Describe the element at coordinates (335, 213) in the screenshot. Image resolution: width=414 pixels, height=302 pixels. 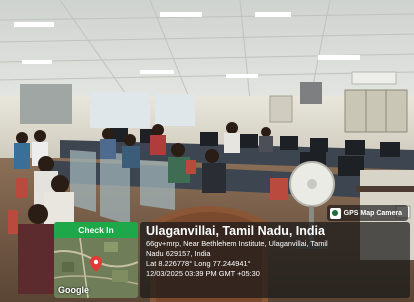
I see `camera-icon` at that location.